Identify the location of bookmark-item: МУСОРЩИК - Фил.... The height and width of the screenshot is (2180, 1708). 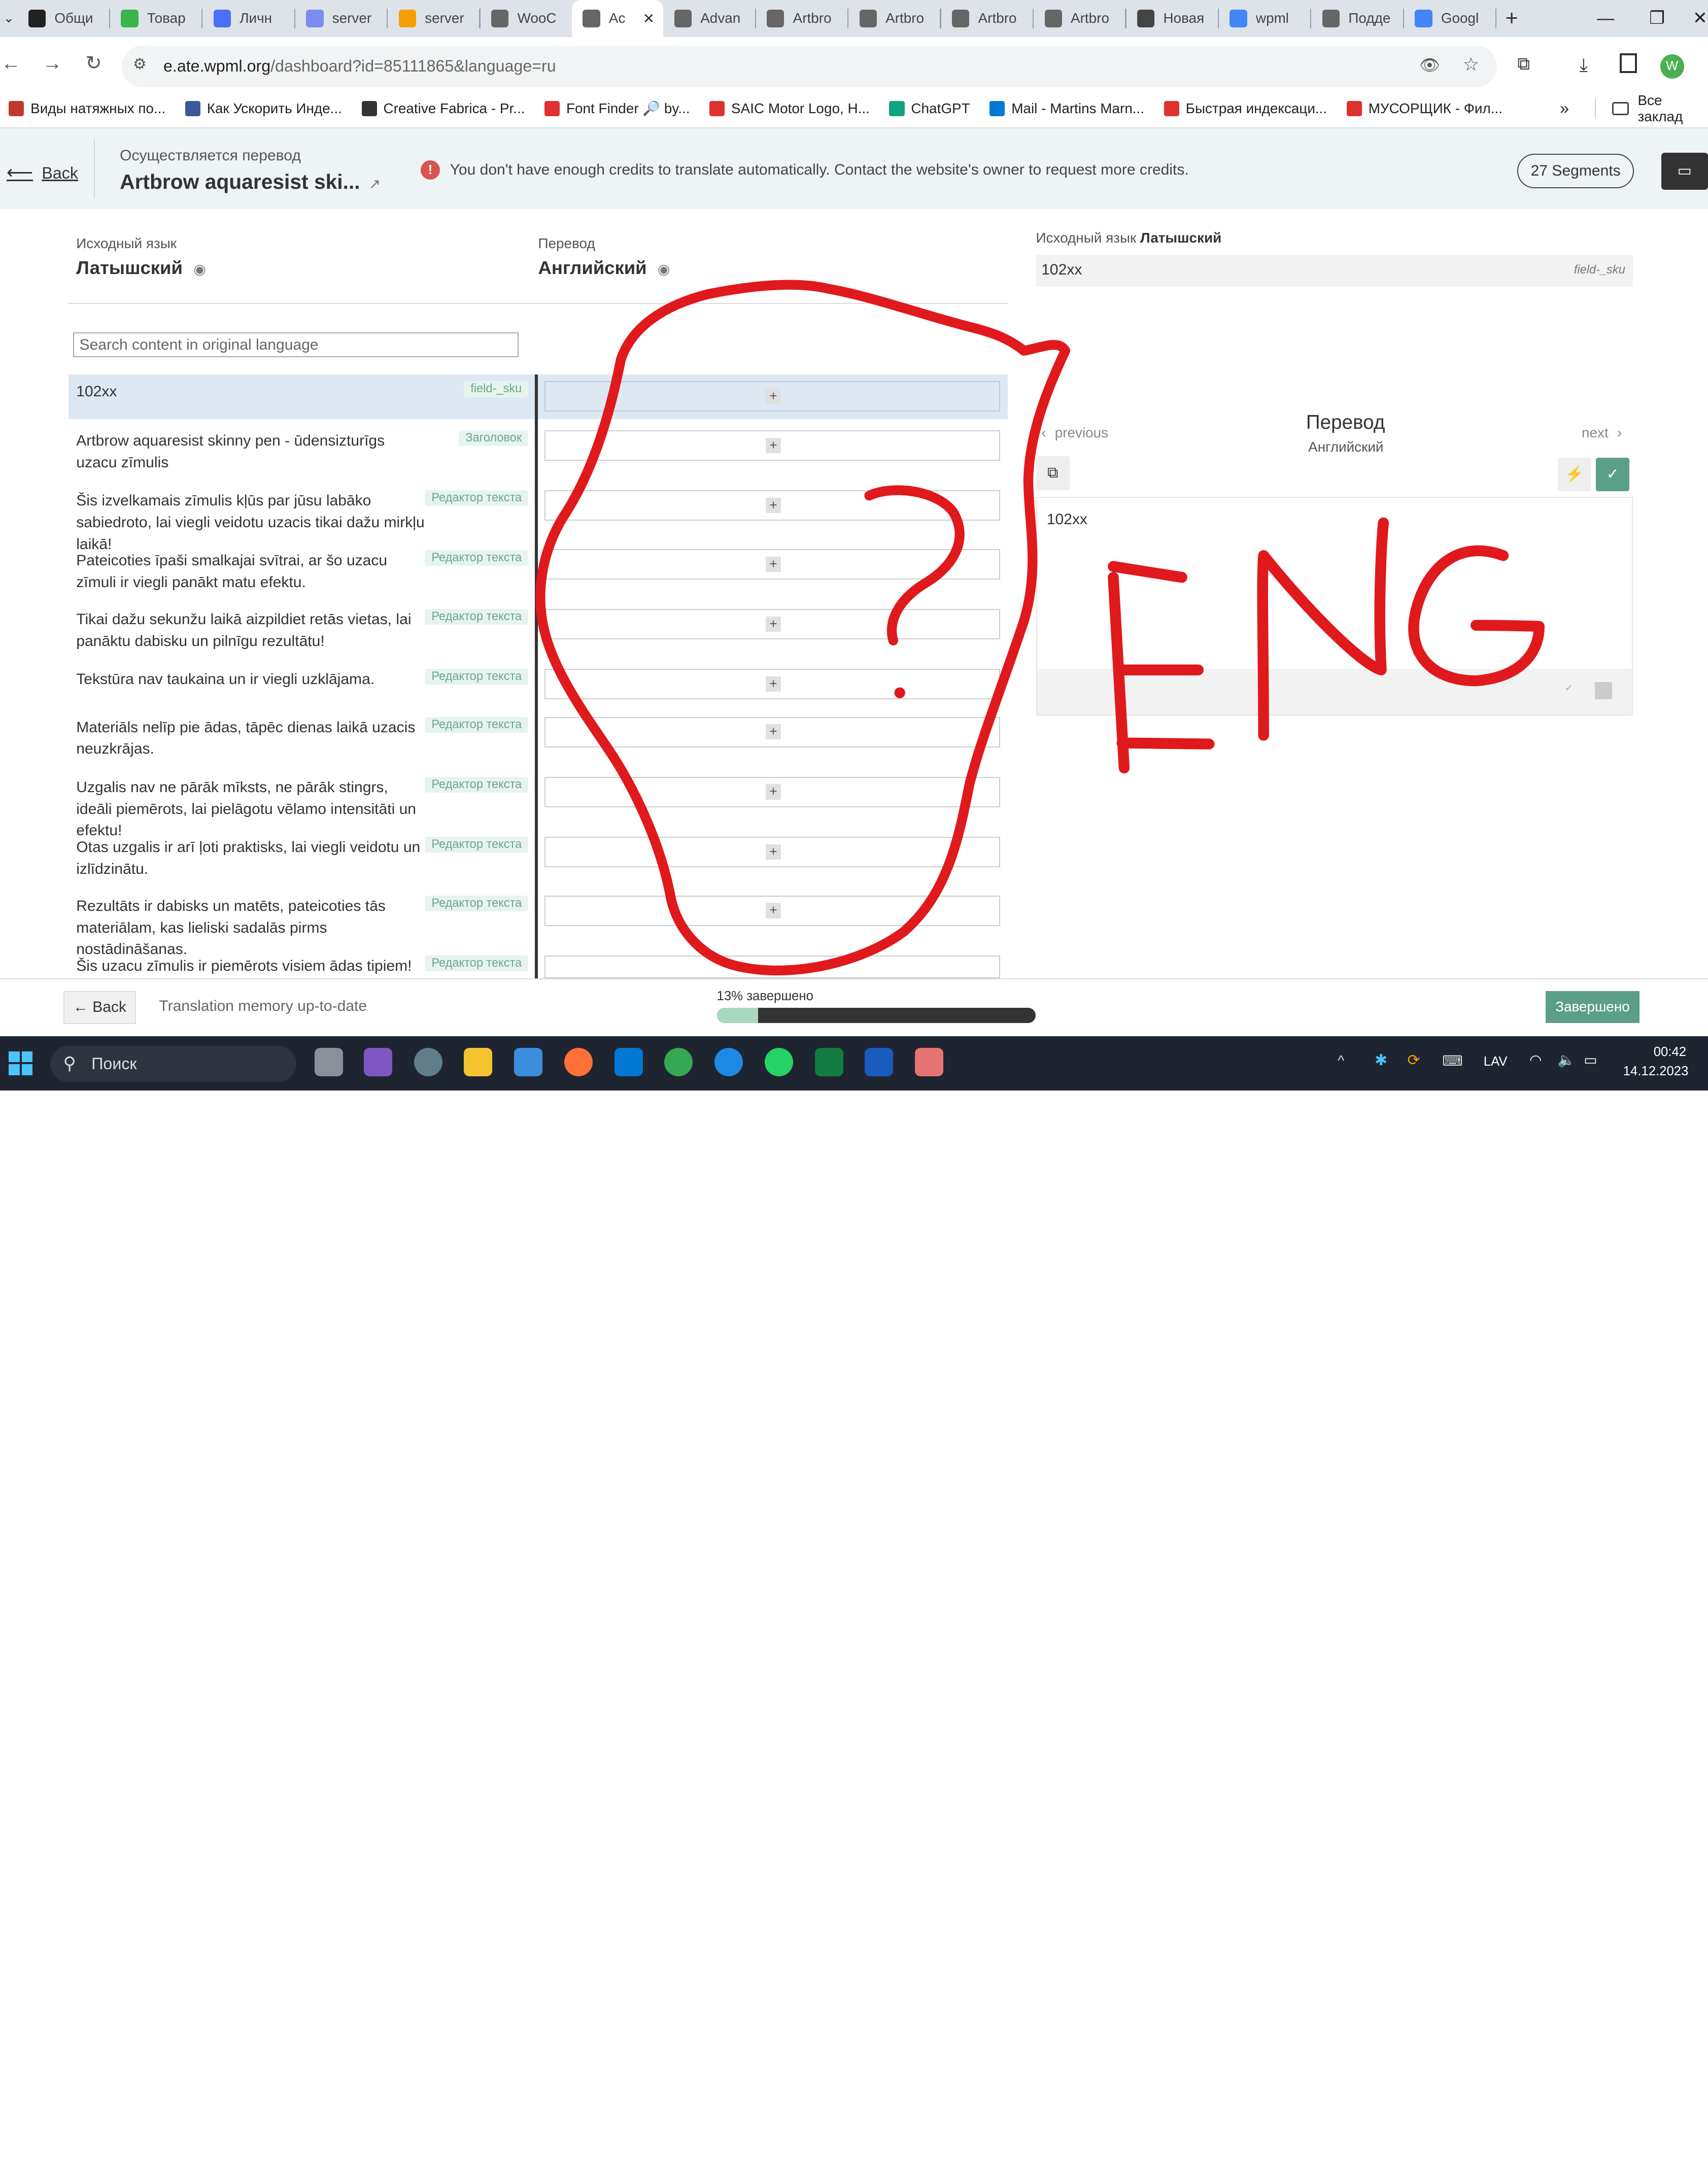
(1424, 108).